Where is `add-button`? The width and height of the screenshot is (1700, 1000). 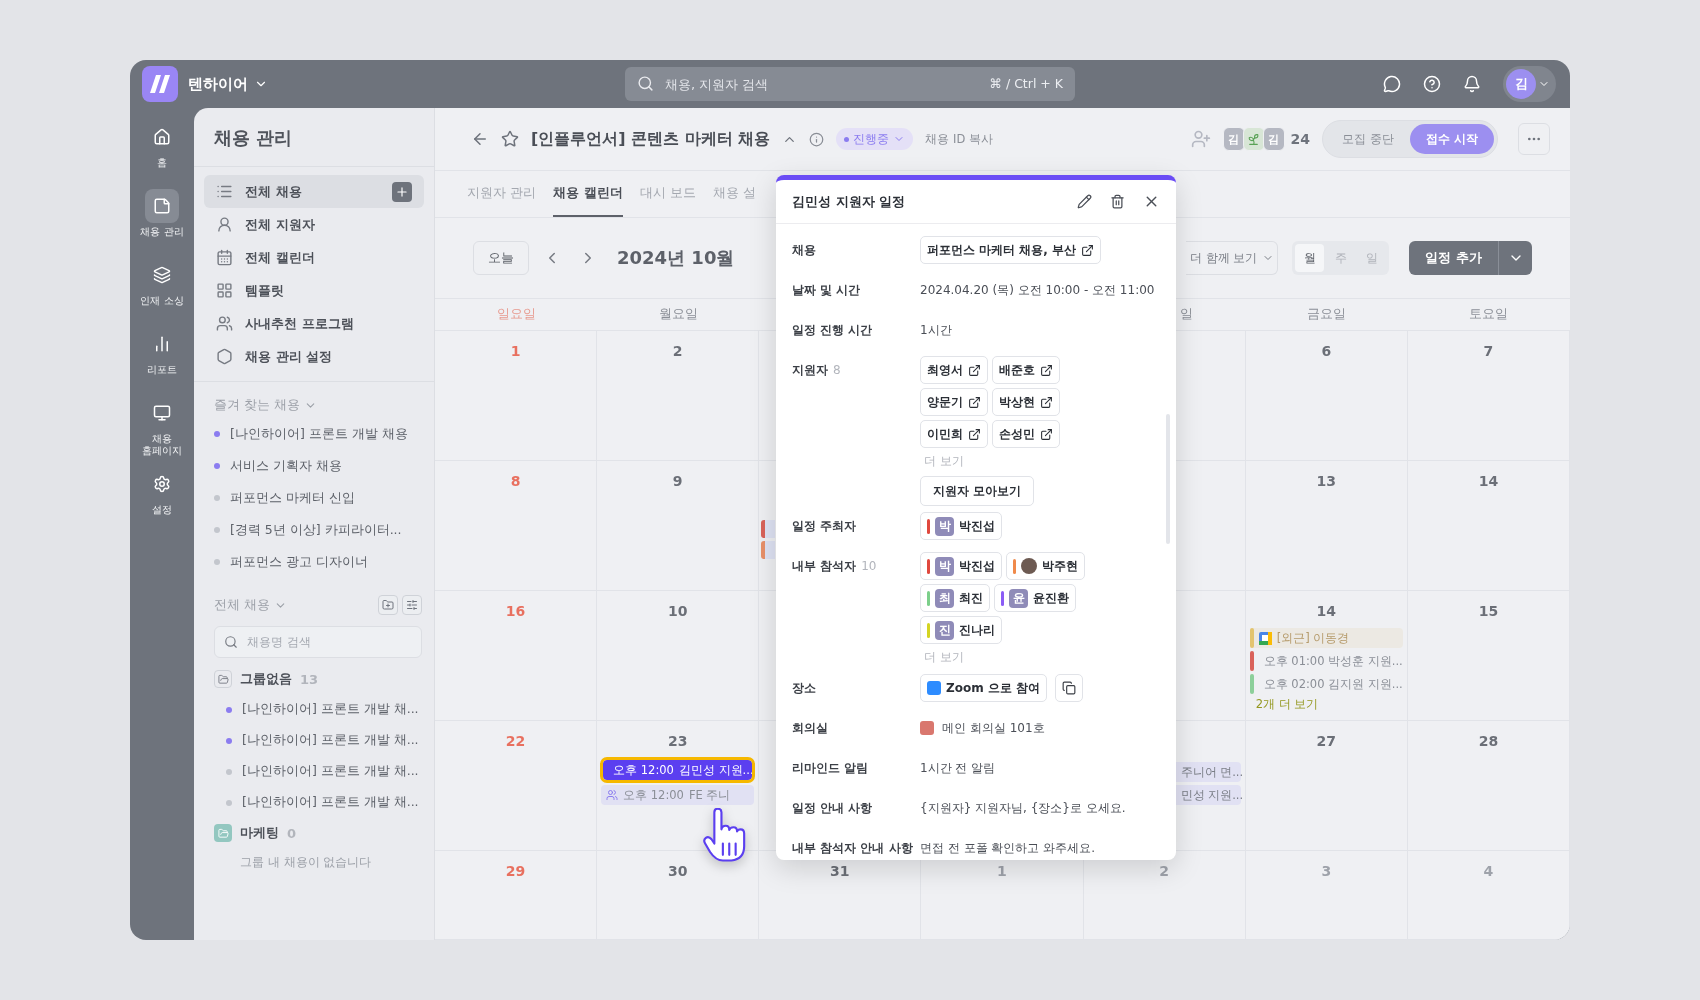 add-button is located at coordinates (402, 191).